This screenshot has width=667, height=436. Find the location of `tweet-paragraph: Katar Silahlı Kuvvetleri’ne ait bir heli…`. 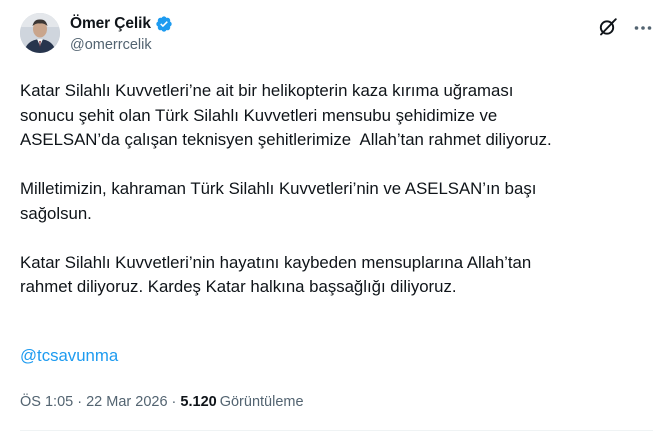

tweet-paragraph: Katar Silahlı Kuvvetleri’ne ait bir heli… is located at coordinates (286, 115).